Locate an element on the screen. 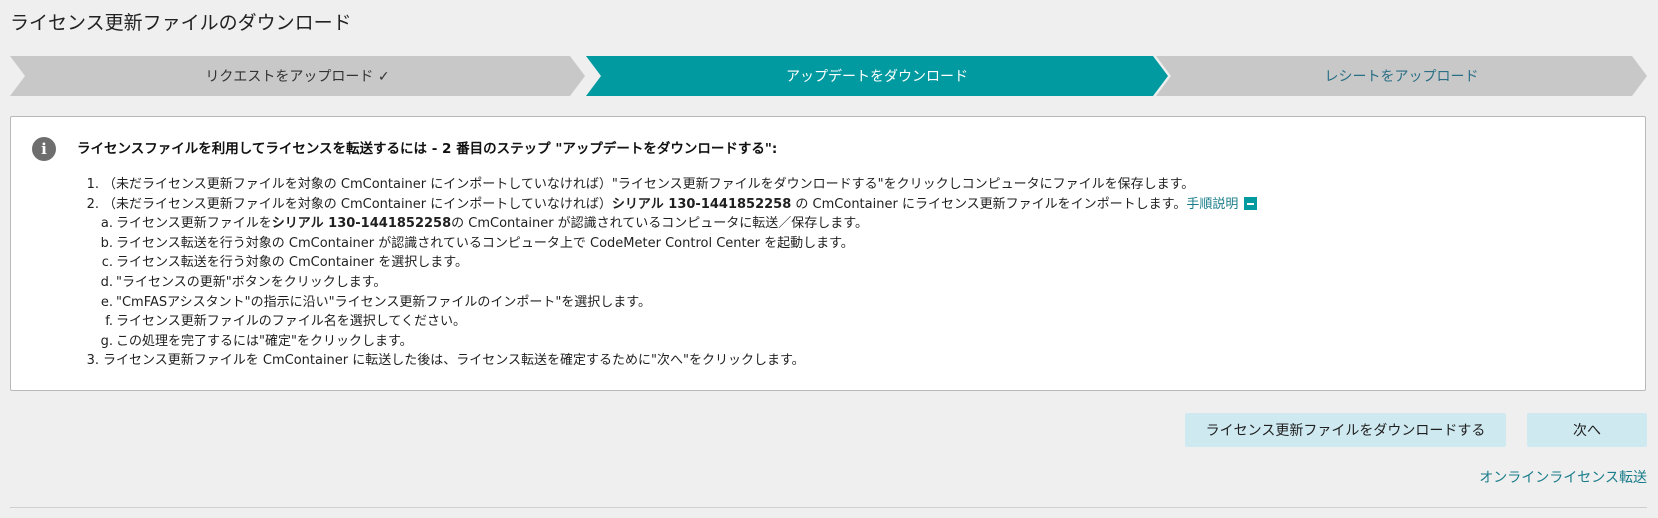 The height and width of the screenshot is (518, 1658). wizard-steps: リクエストをアップロード ✓ アップデートをダウンロード レシートをアップロード is located at coordinates (828, 76).